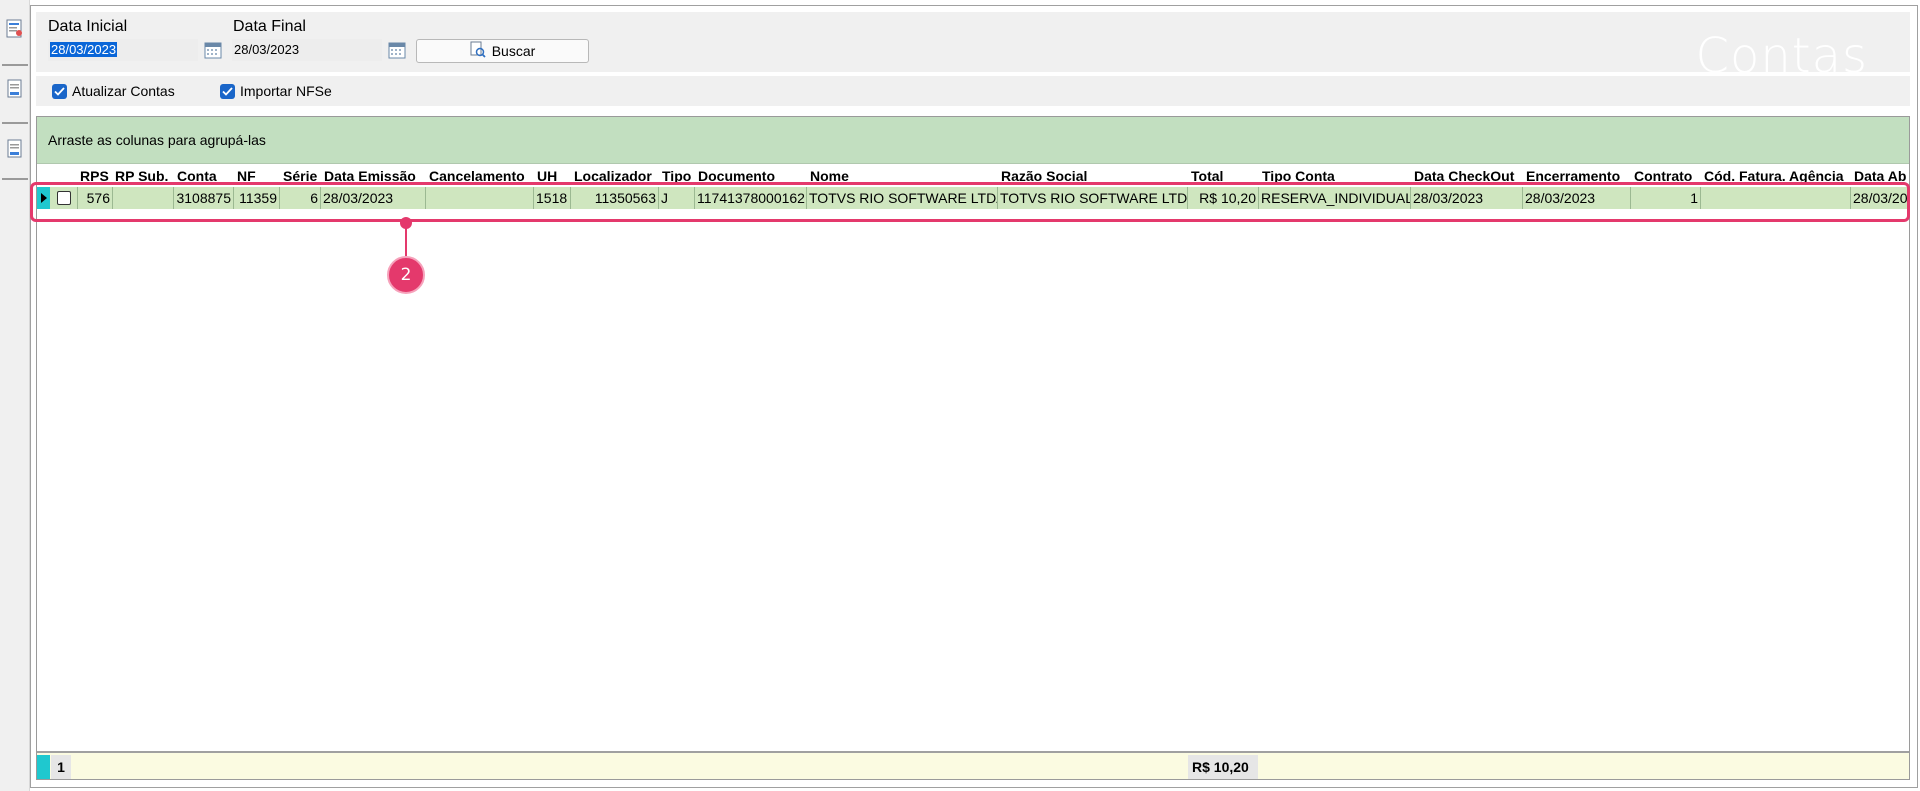  What do you see at coordinates (84, 49) in the screenshot?
I see `data-inicial-value: 28/03/2023` at bounding box center [84, 49].